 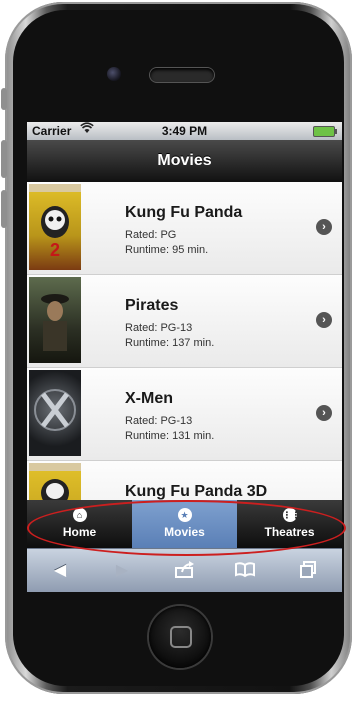 I want to click on list-item: X-Men Rated: PG-13 Runtime: 131 min. ›, so click(x=184, y=414).